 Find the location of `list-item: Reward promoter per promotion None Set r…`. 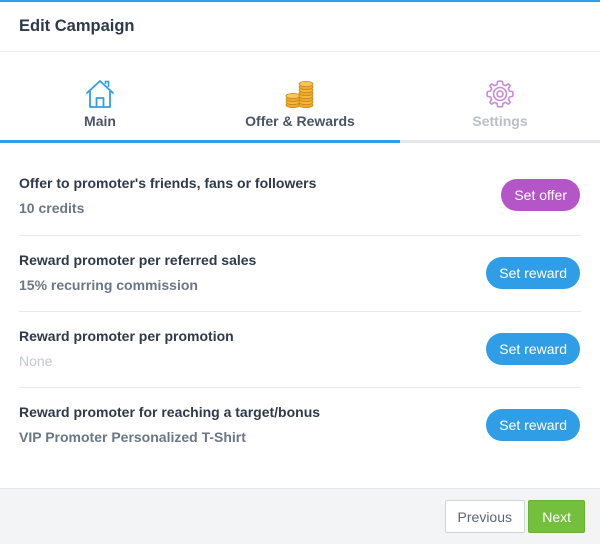

list-item: Reward promoter per promotion None Set r… is located at coordinates (300, 350).